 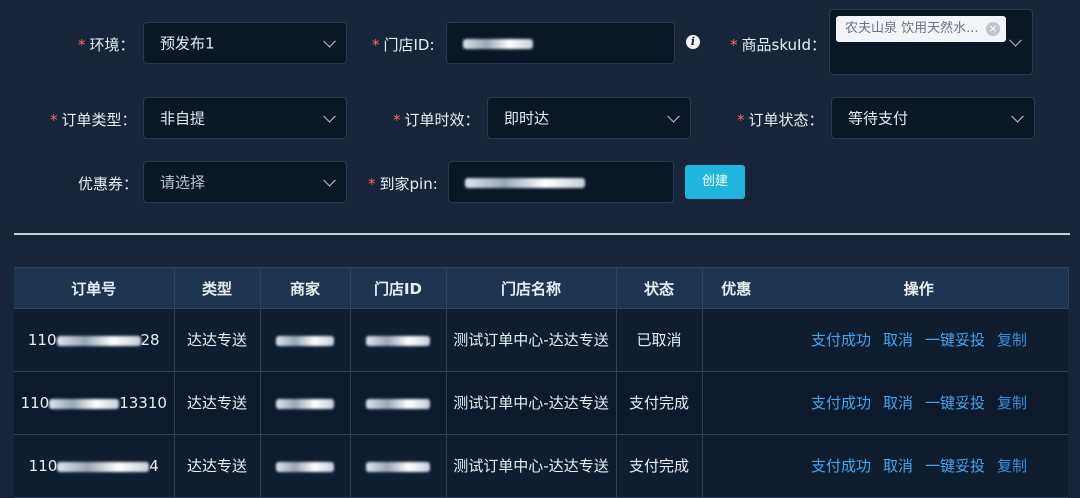 I want to click on order-no-cell: 110 4, so click(x=94, y=466).